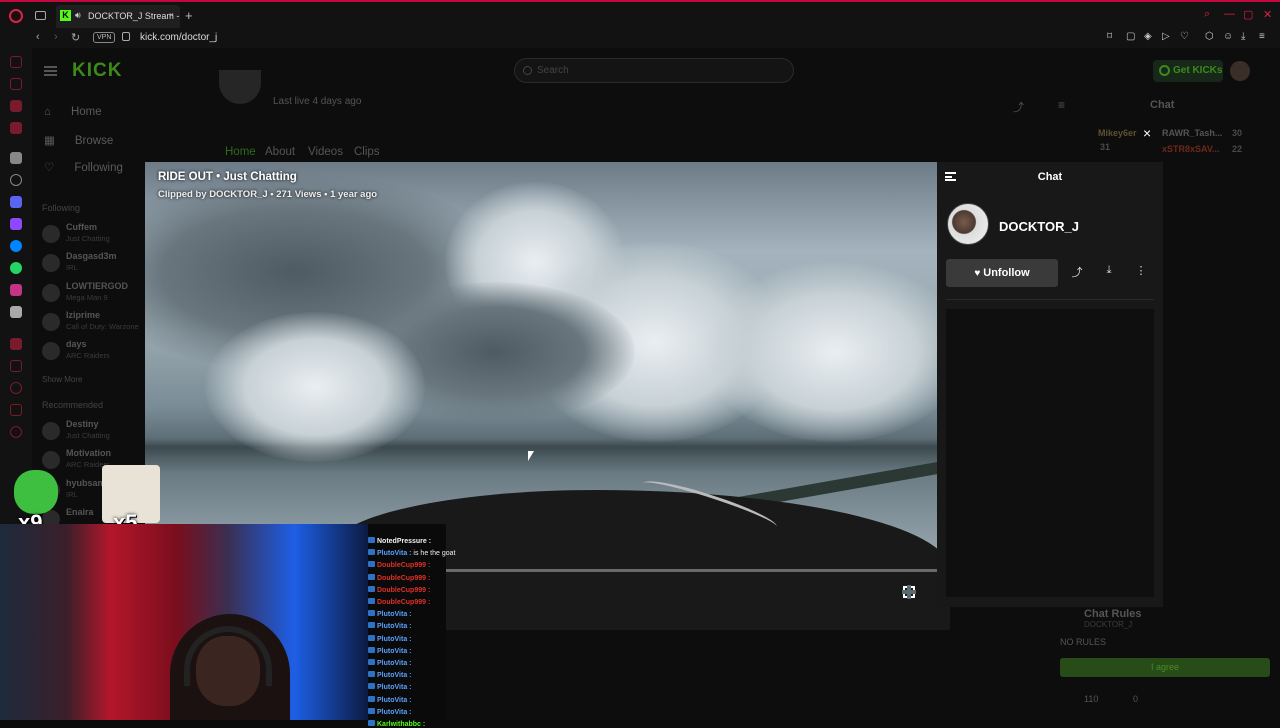 This screenshot has height=728, width=1280. What do you see at coordinates (97, 263) in the screenshot?
I see `following-channel: Dasgasd3m IRL` at bounding box center [97, 263].